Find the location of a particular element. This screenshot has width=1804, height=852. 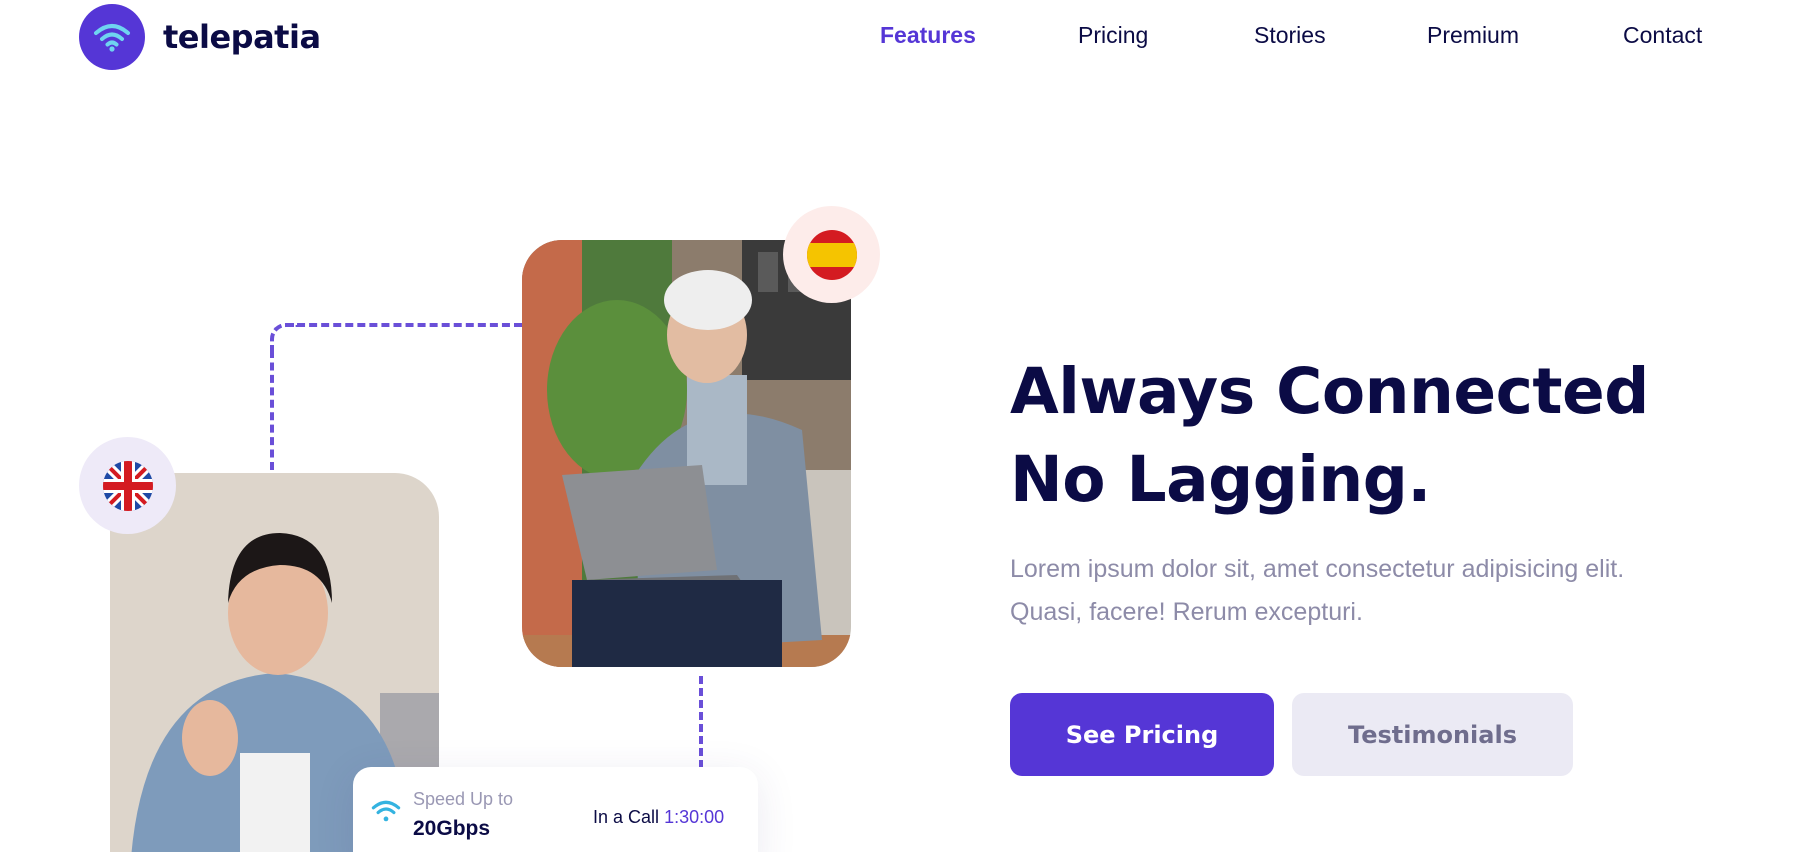

wifi-icon is located at coordinates (386, 813).